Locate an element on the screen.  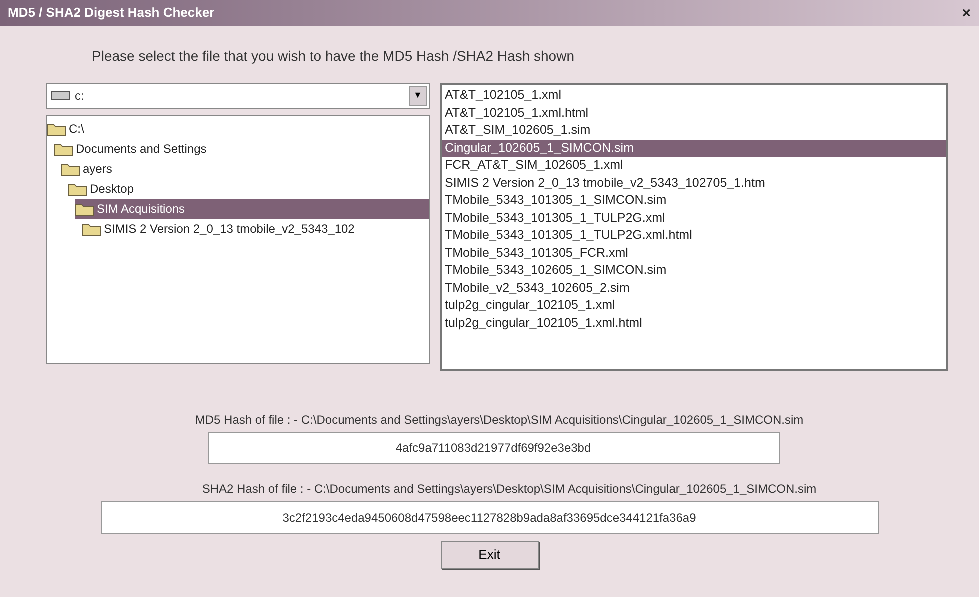
folder-item: C:\ is located at coordinates (238, 129).